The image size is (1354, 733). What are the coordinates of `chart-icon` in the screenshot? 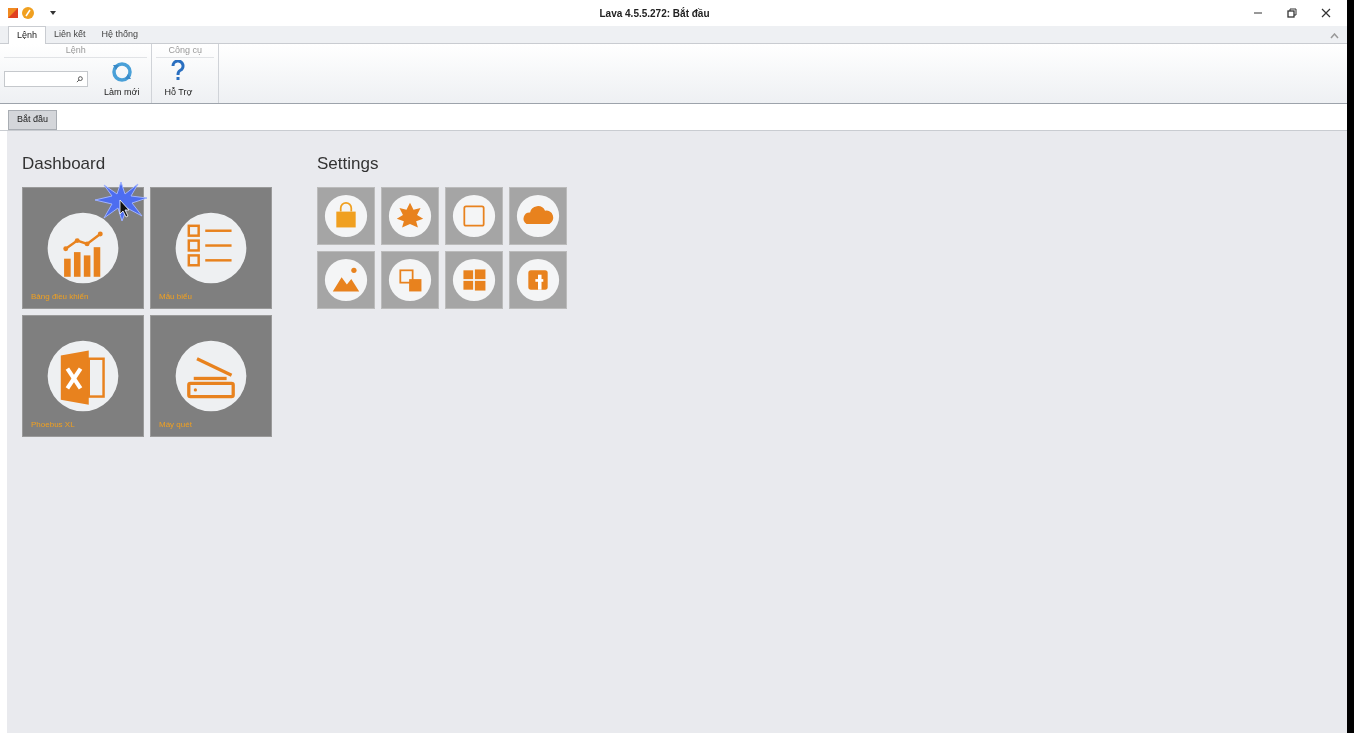 It's located at (83, 247).